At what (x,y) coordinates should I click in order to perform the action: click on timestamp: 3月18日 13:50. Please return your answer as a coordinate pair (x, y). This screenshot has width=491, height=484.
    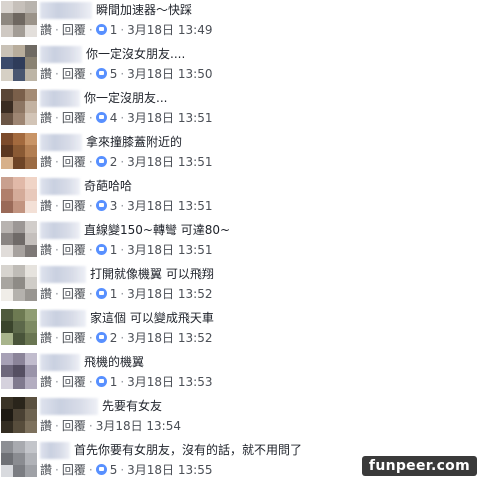
    Looking at the image, I should click on (169, 74).